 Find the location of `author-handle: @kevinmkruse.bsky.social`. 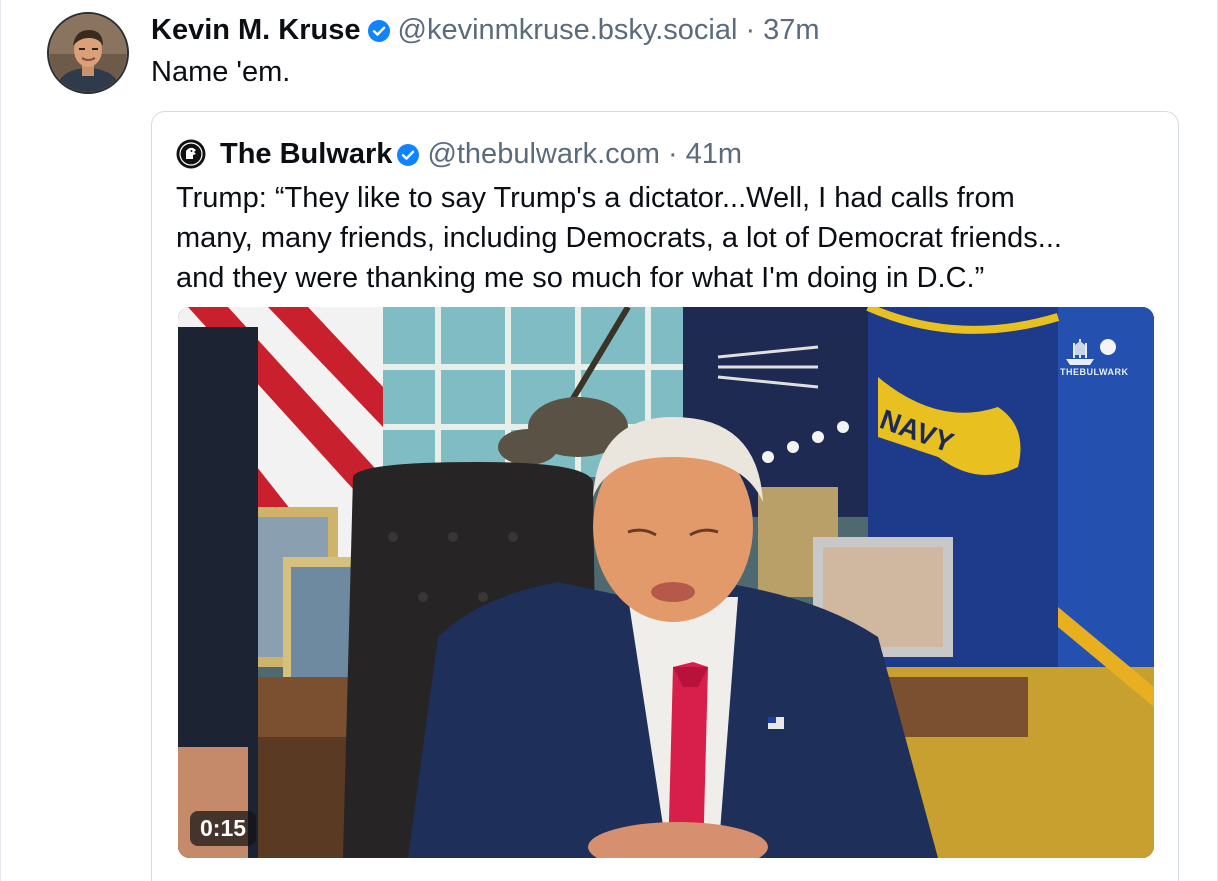

author-handle: @kevinmkruse.bsky.social is located at coordinates (568, 30).